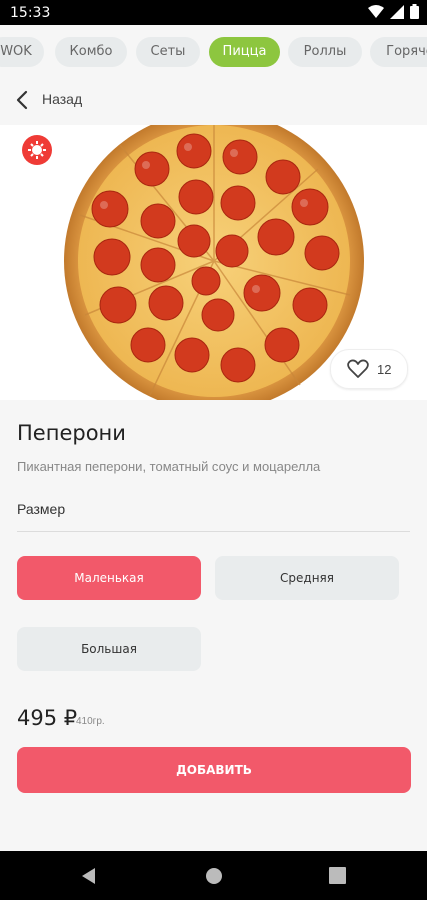 The height and width of the screenshot is (900, 427). Describe the element at coordinates (398, 52) in the screenshot. I see `tab-hot: Горяче` at that location.